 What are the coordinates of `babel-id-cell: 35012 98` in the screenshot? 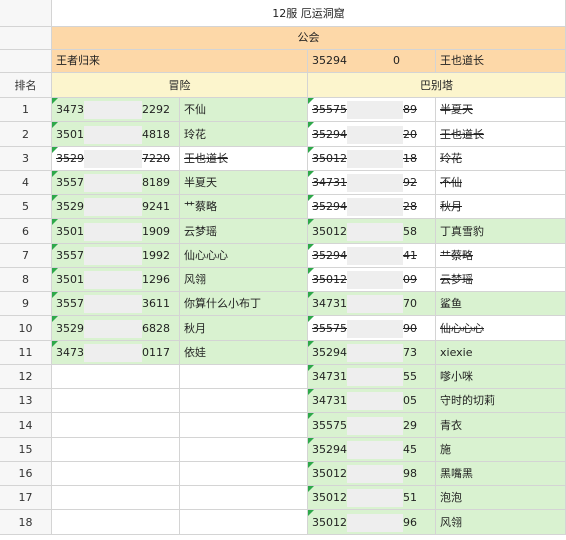 It's located at (372, 474).